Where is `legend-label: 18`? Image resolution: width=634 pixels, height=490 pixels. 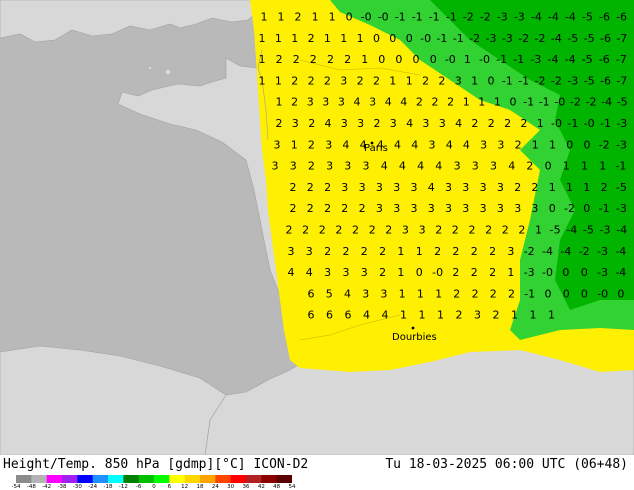 legend-label: 18 is located at coordinates (200, 487).